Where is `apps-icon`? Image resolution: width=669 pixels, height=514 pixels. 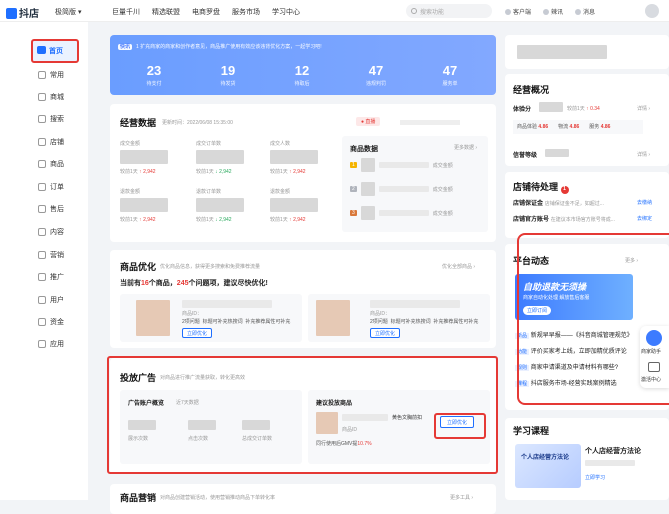
apps-icon is located at coordinates (42, 344).